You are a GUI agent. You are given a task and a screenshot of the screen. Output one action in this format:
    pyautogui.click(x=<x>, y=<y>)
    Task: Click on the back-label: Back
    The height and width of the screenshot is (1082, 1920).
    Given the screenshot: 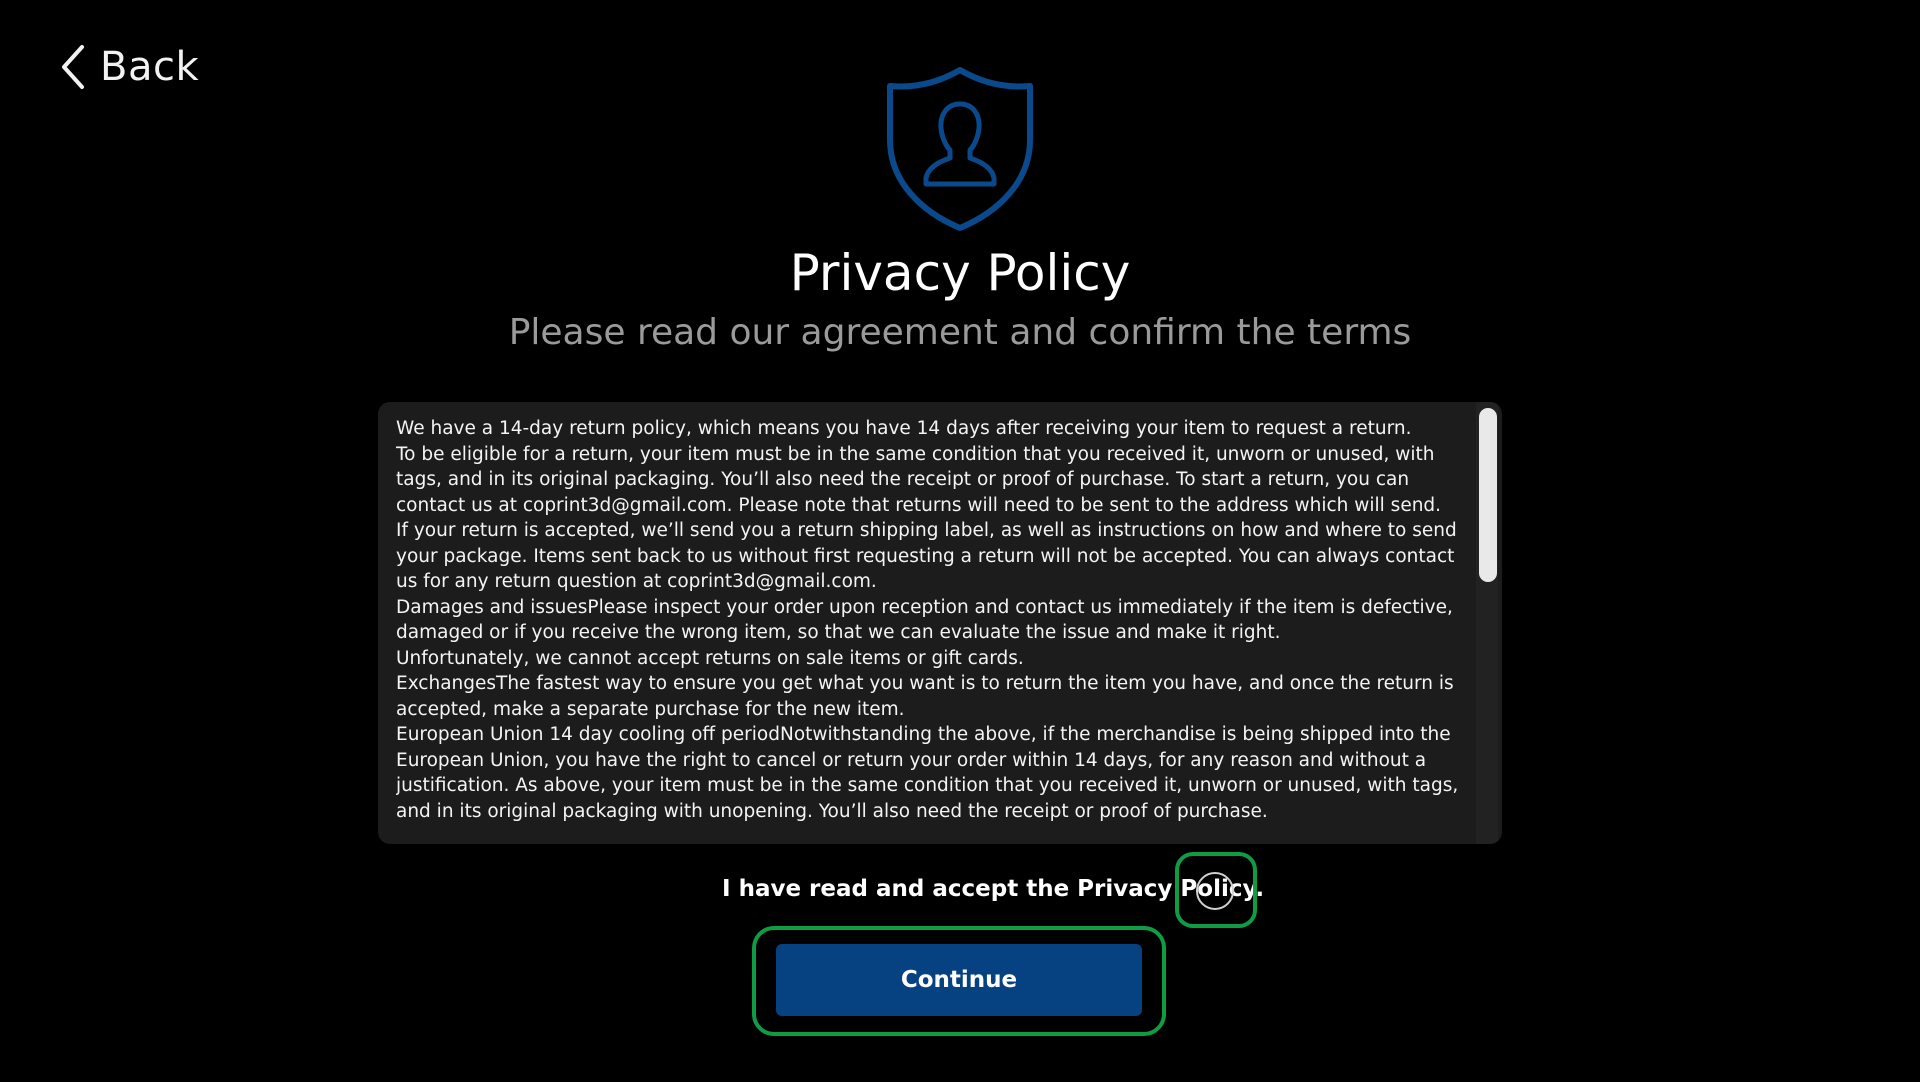 What is the action you would take?
    pyautogui.click(x=150, y=67)
    